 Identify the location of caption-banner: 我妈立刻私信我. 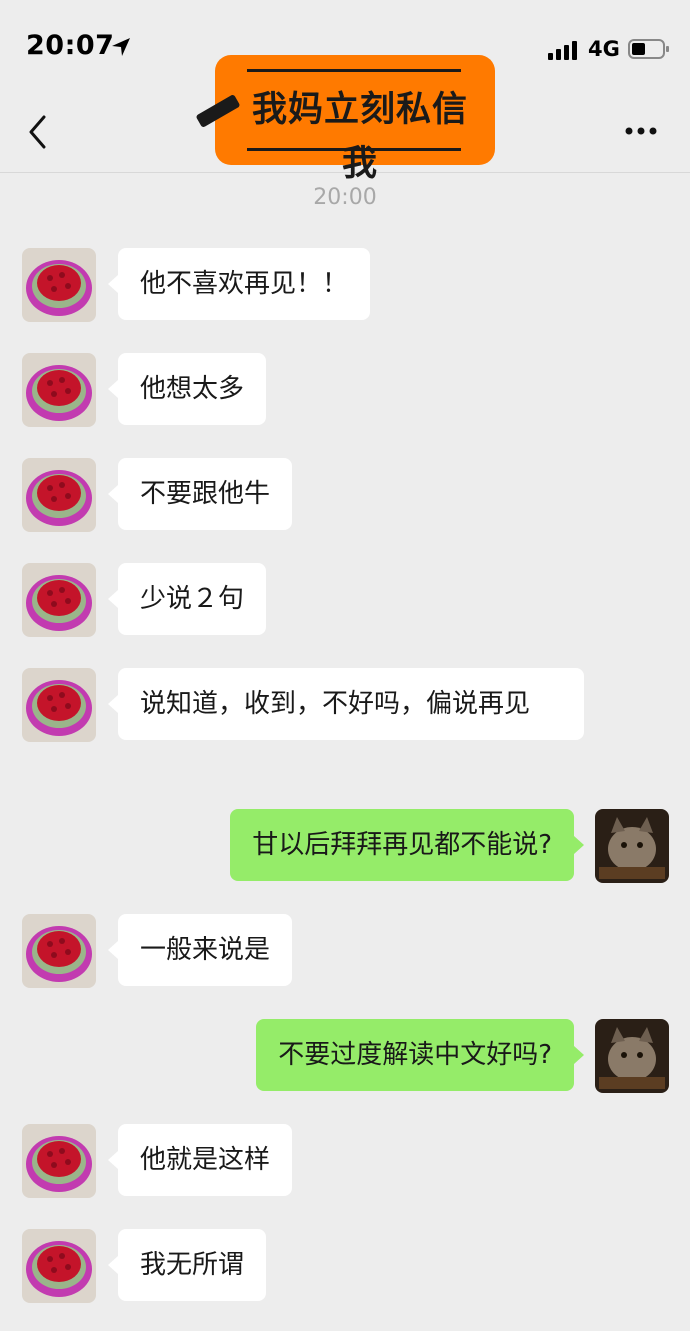
(355, 119).